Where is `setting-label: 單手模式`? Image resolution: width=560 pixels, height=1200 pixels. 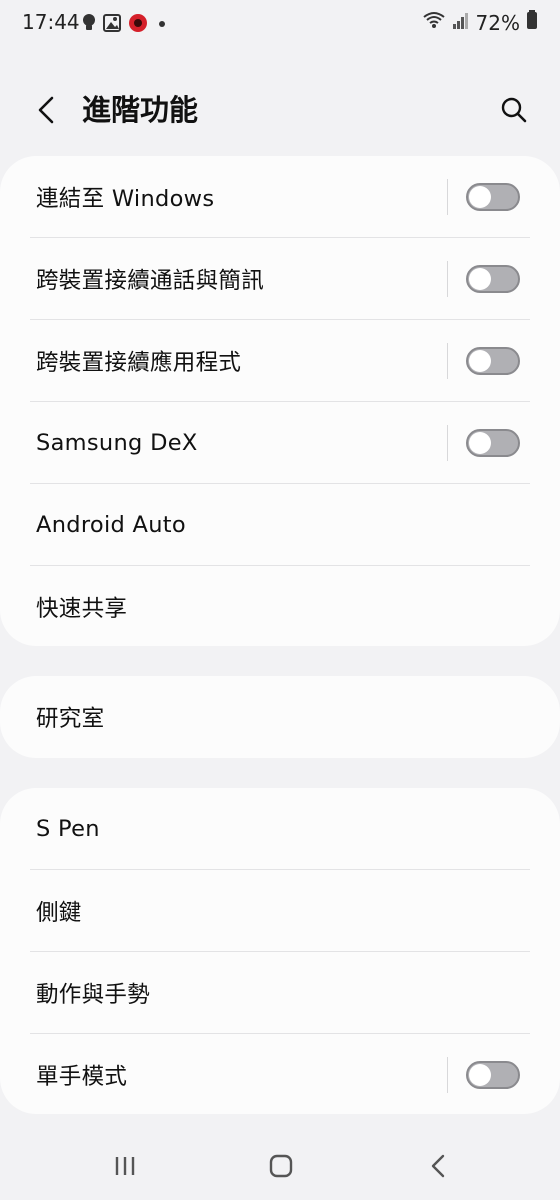
setting-label: 單手模式 is located at coordinates (82, 1077).